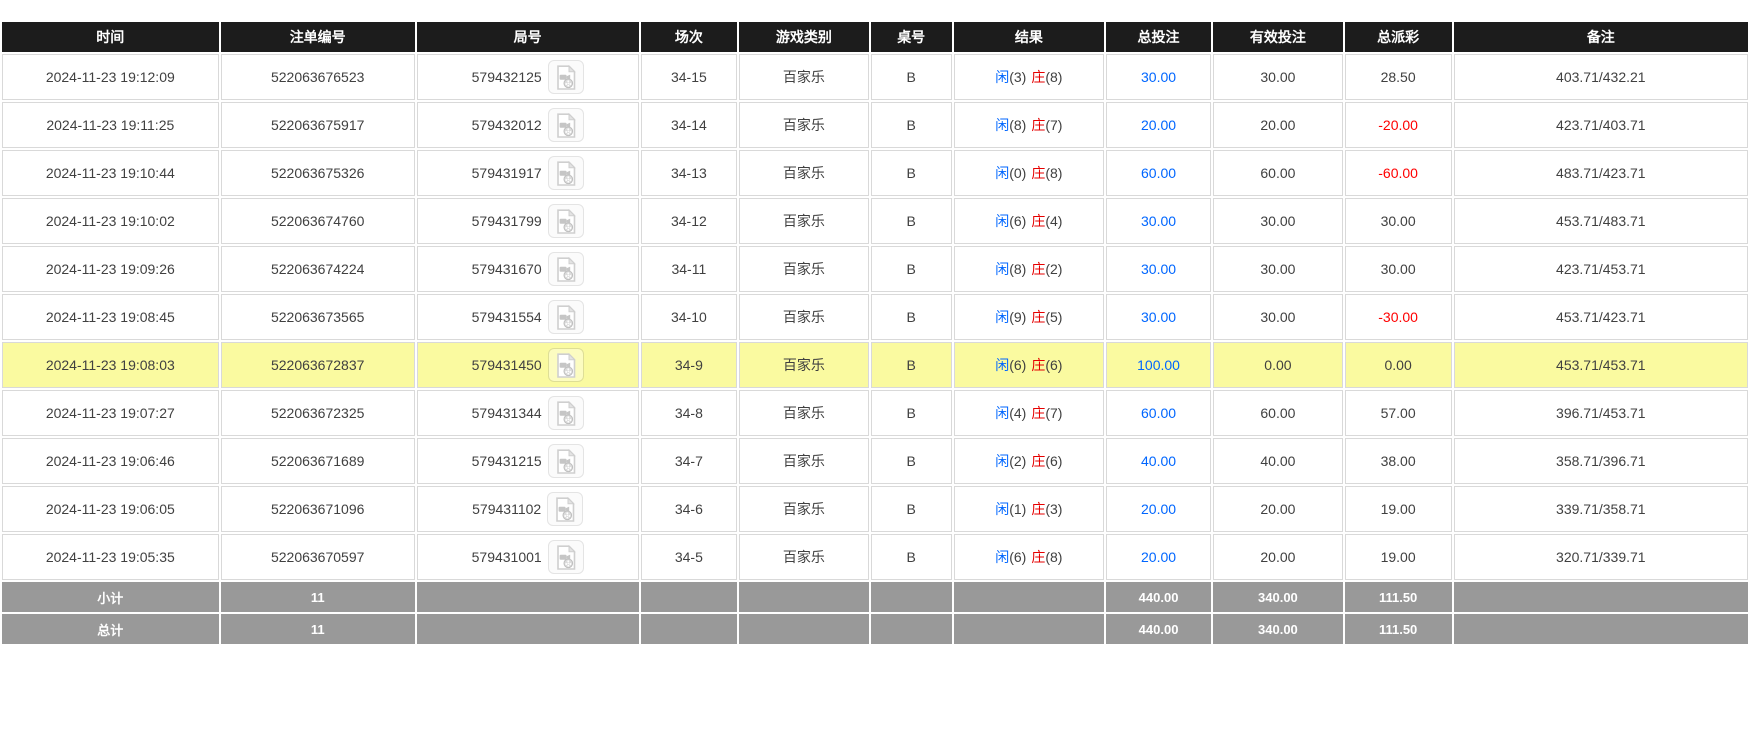 The height and width of the screenshot is (747, 1750). Describe the element at coordinates (110, 125) in the screenshot. I see `cell-time: 2024-11-23 19:11:25` at that location.